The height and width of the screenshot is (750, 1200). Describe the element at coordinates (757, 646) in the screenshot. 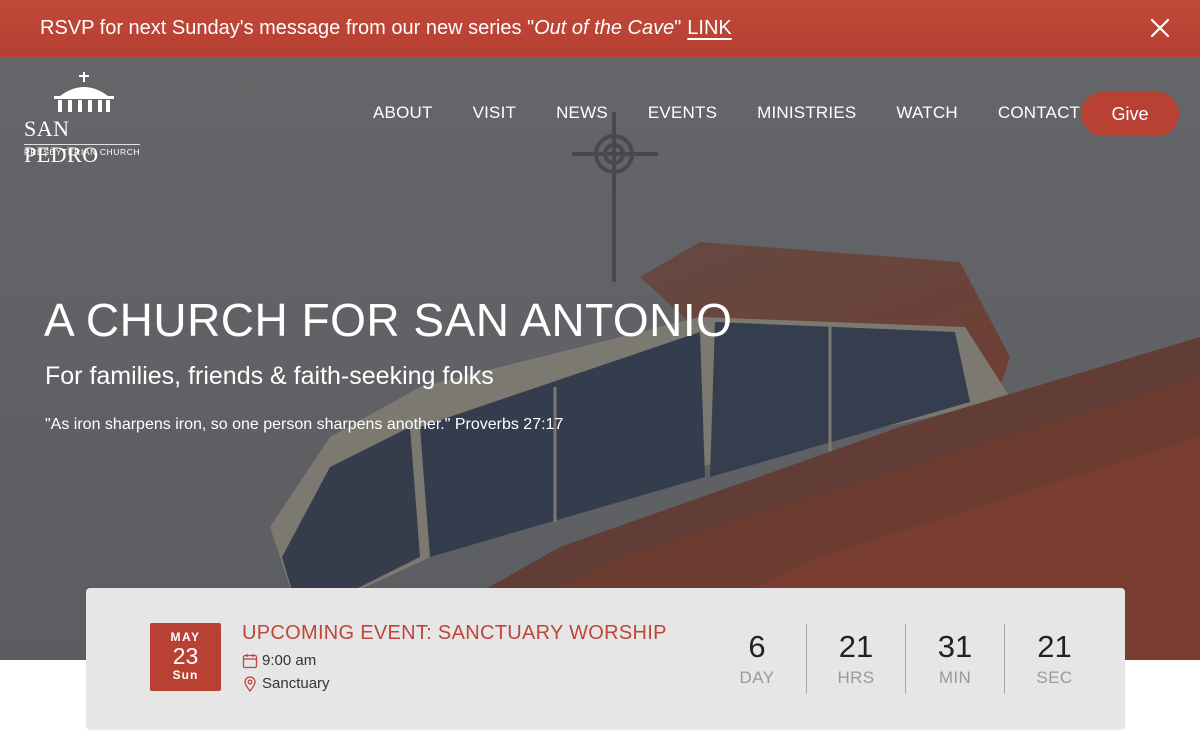

I see `countdown-days-value: 6` at that location.